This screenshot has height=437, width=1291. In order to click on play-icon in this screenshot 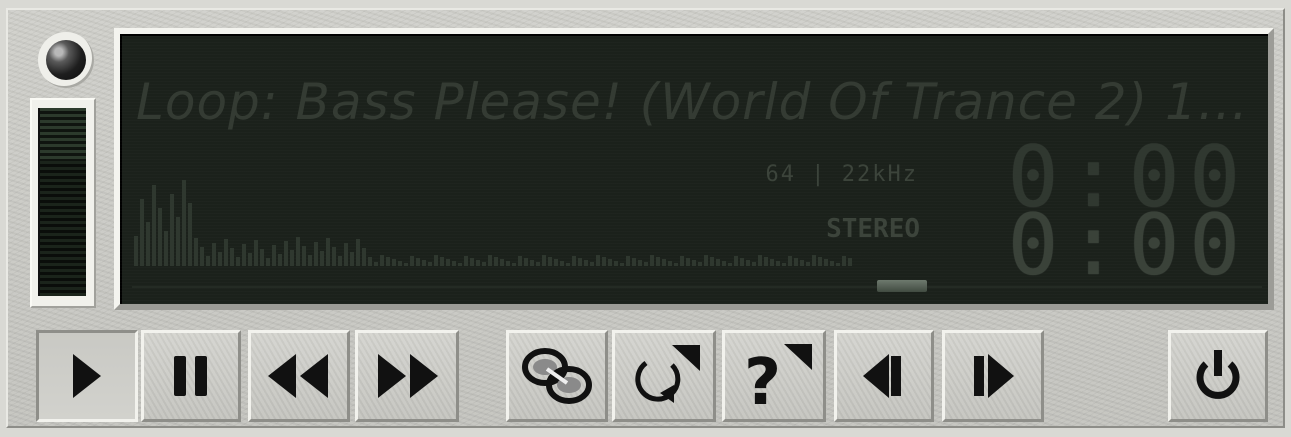, I will do `click(87, 376)`.